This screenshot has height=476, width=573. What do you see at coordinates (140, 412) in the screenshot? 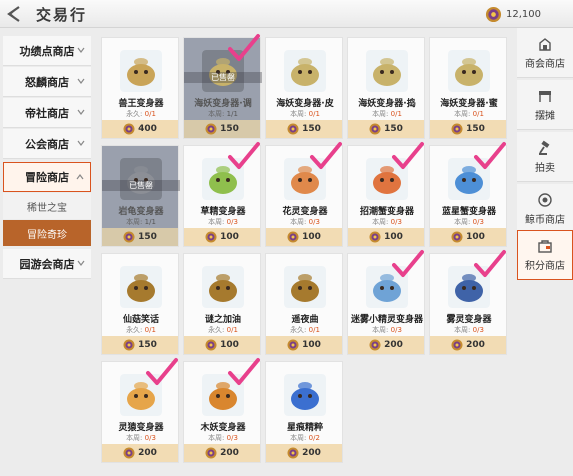
I see `shop-item-card: 灵猿变身器 本周: 0/3 200` at bounding box center [140, 412].